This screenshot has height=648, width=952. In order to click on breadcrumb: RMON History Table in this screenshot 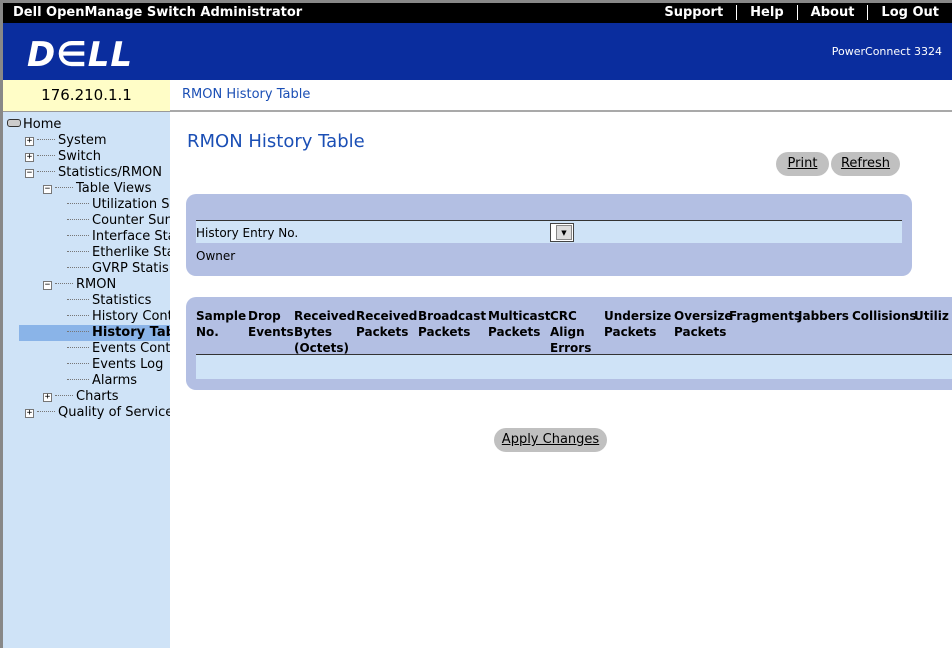, I will do `click(561, 96)`.